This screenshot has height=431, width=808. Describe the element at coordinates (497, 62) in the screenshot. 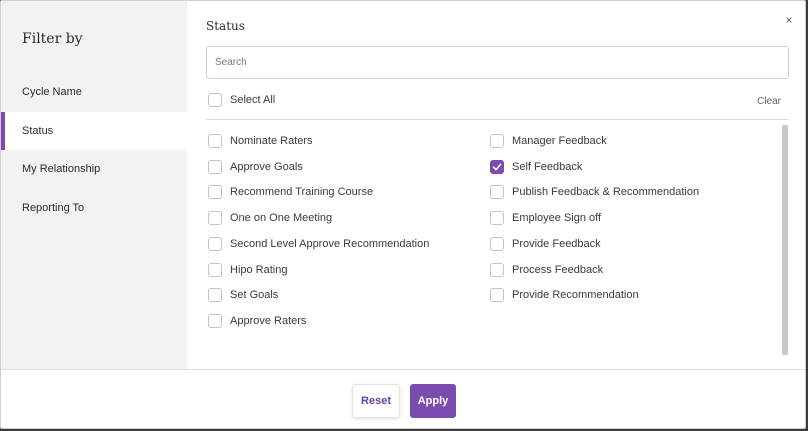

I see `search-input` at that location.